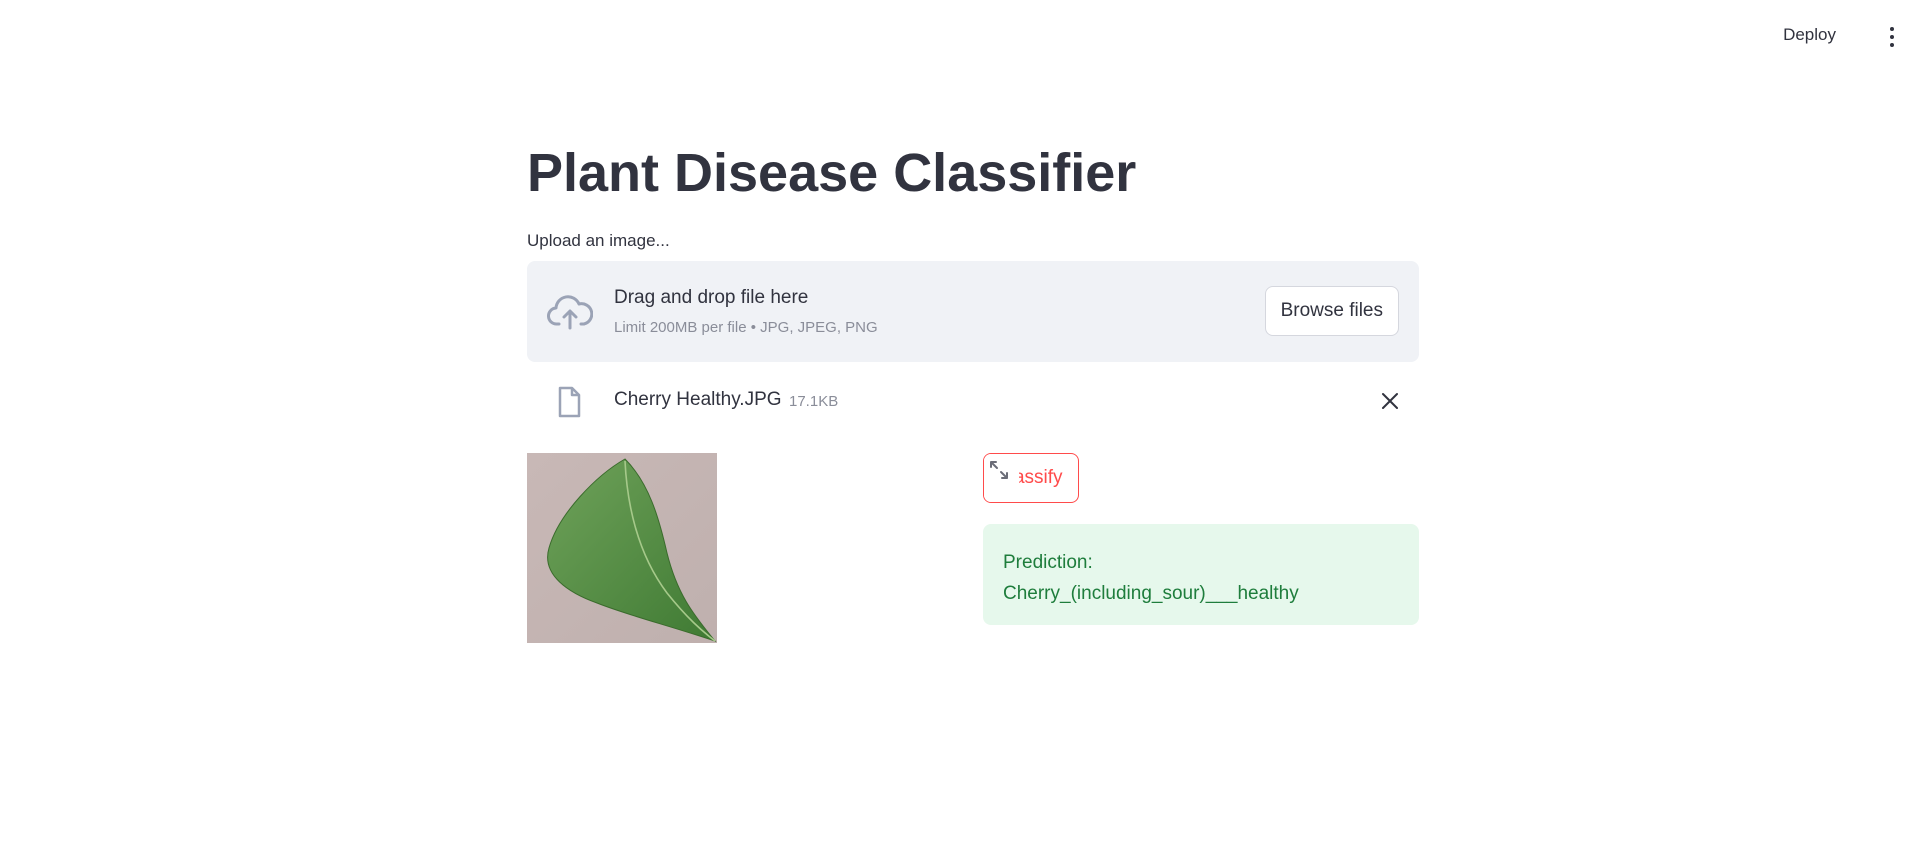 Image resolution: width=1920 pixels, height=863 pixels. I want to click on dropzone-limits: Limit 200MB per file • JPG, JPEG, PNG, so click(746, 327).